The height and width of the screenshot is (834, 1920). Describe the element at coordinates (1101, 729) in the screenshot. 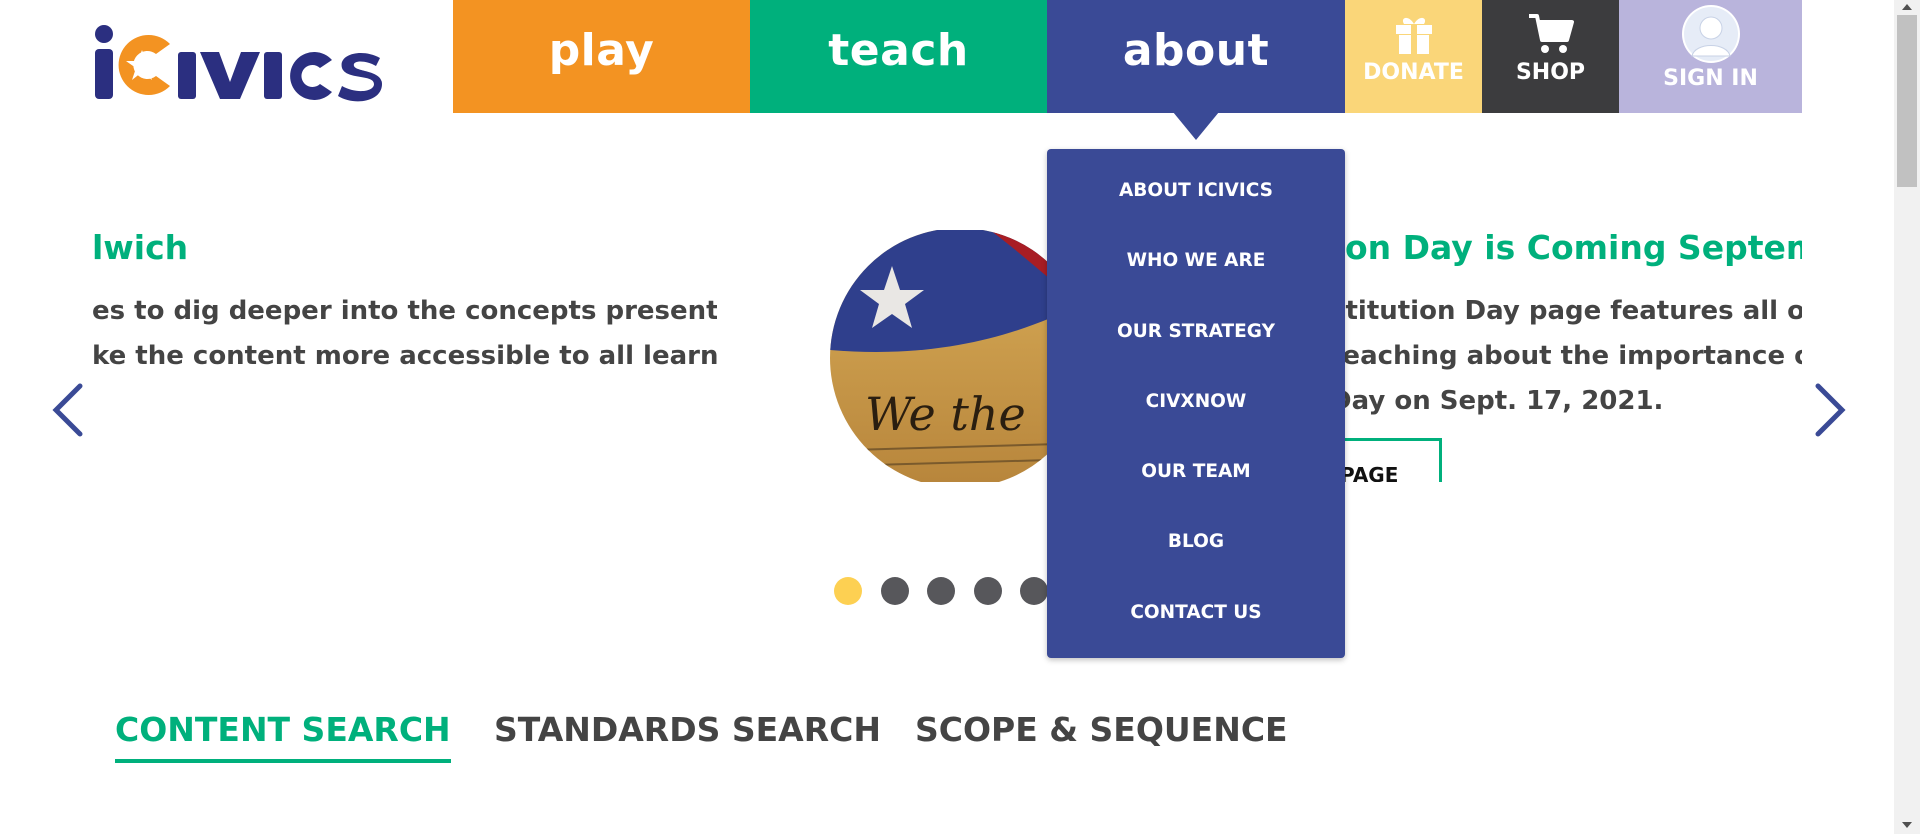

I see `tab-scope-sequence: SCOPE & SEQUENCE` at that location.